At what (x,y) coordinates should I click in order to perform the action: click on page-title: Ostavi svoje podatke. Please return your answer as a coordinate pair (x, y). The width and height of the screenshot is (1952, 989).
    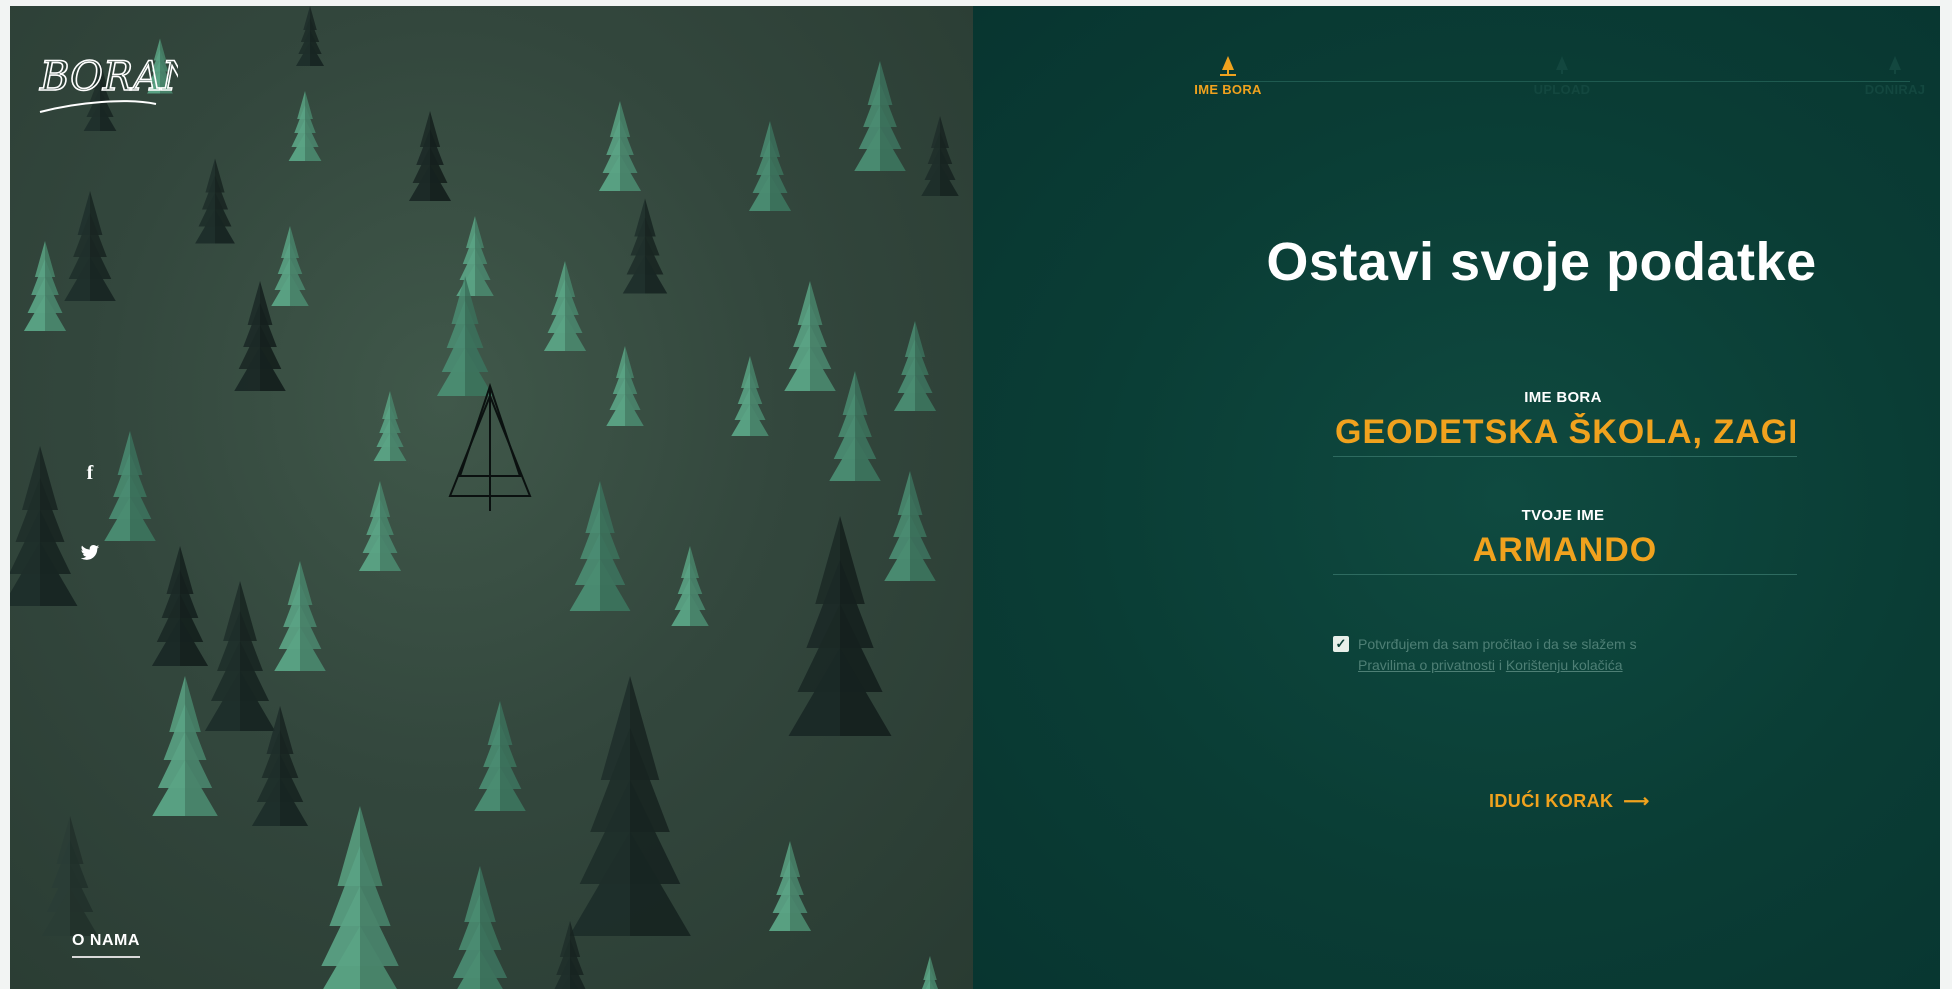
    Looking at the image, I should click on (1541, 262).